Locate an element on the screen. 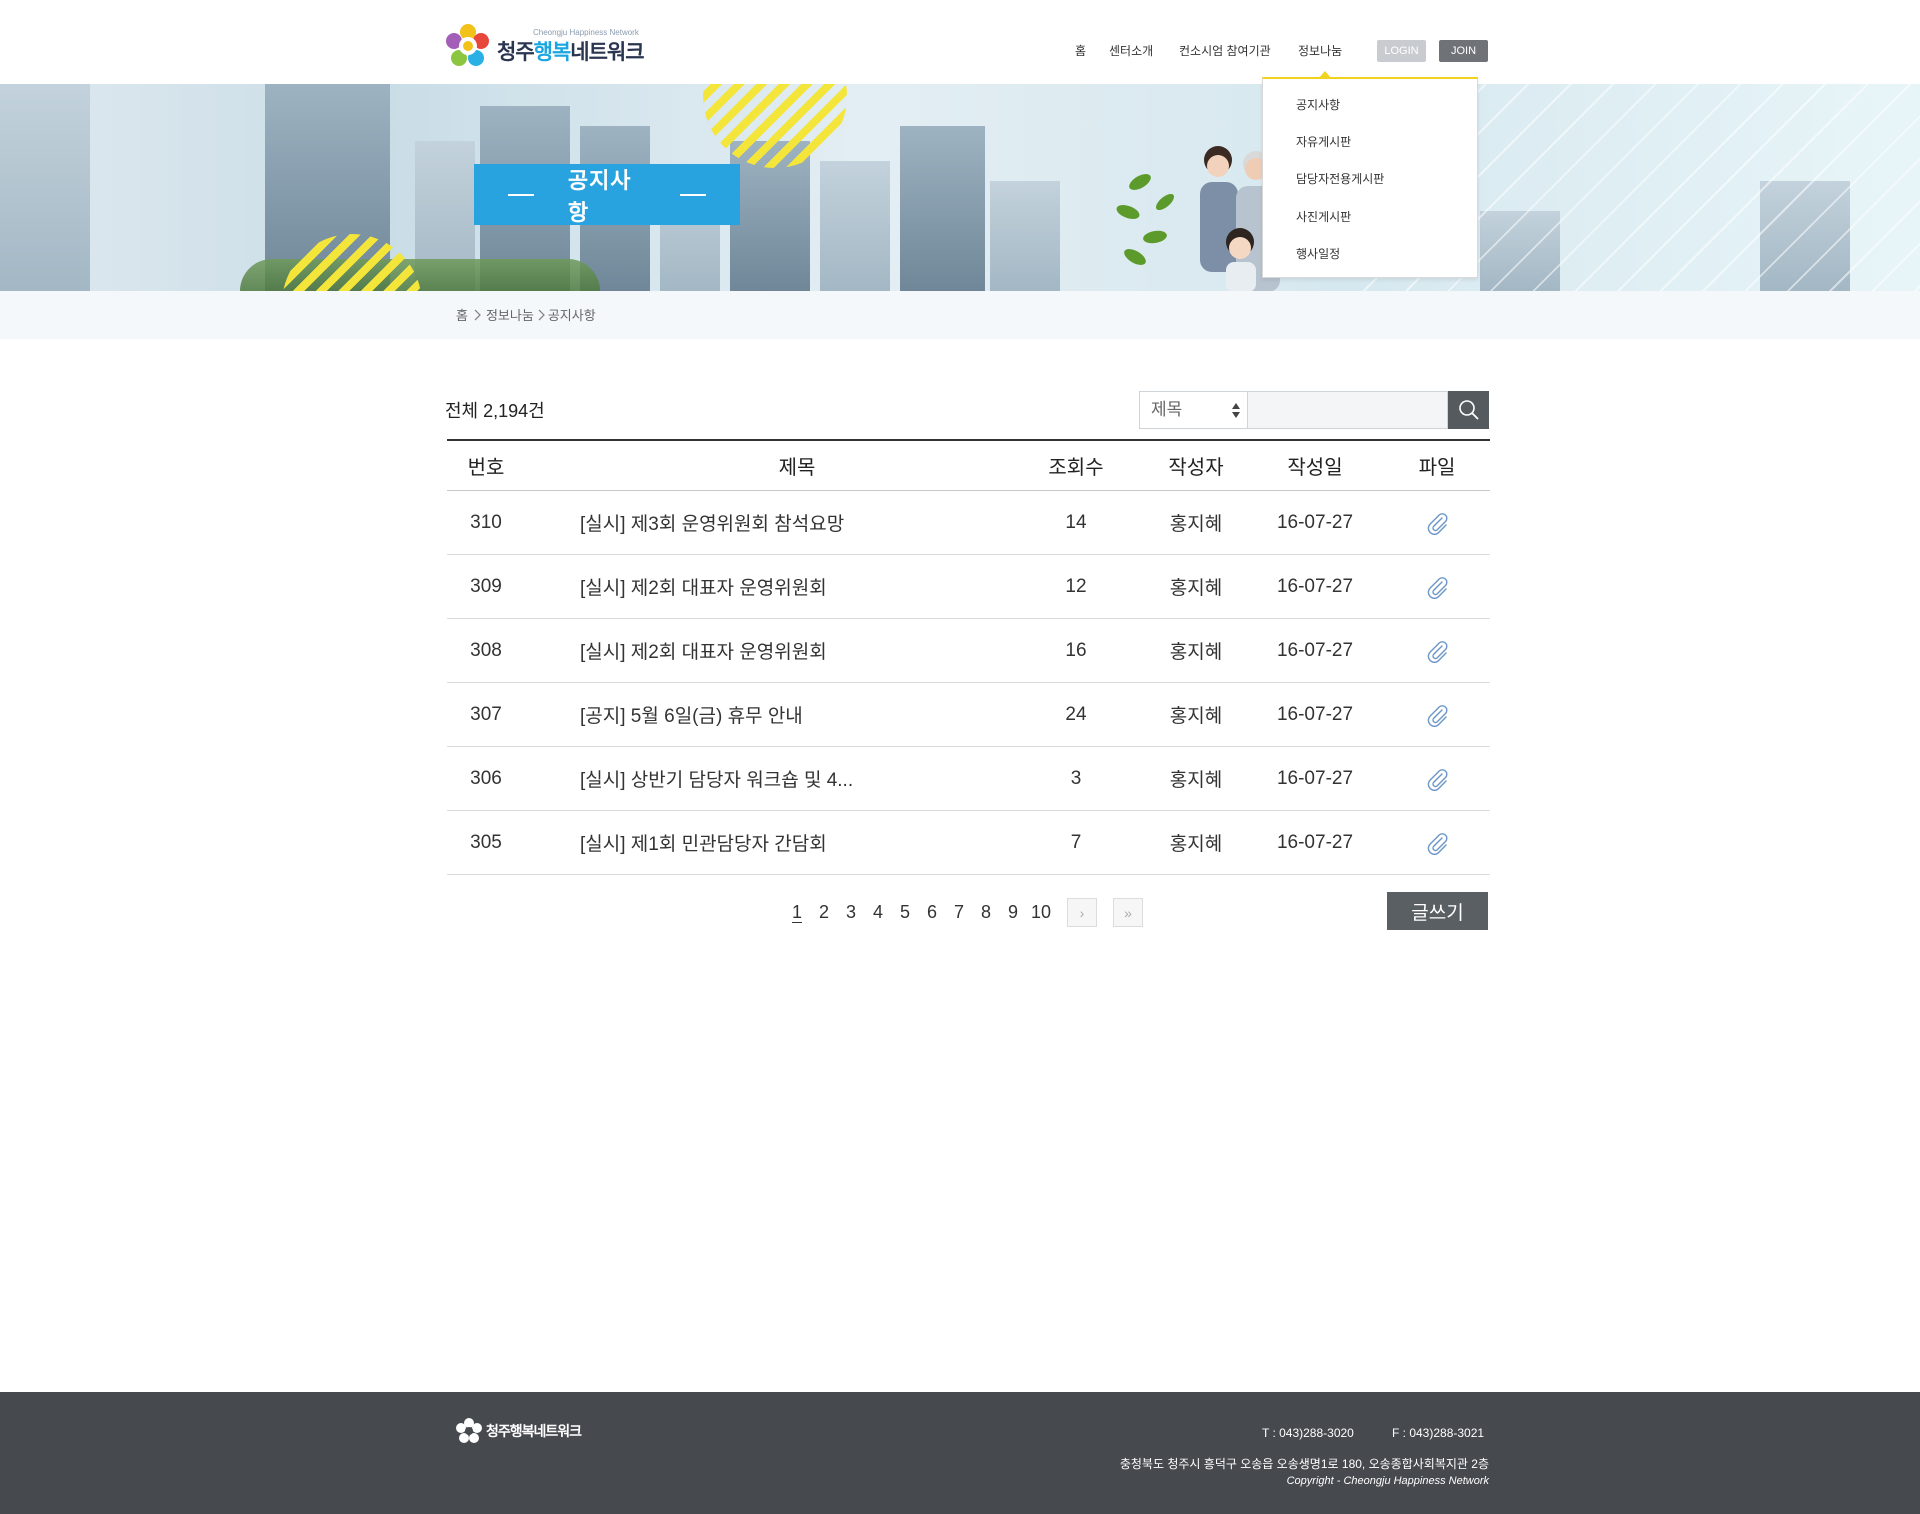  logo-text: Cheongju Happiness Network 청주행복네트워크 is located at coordinates (571, 46).